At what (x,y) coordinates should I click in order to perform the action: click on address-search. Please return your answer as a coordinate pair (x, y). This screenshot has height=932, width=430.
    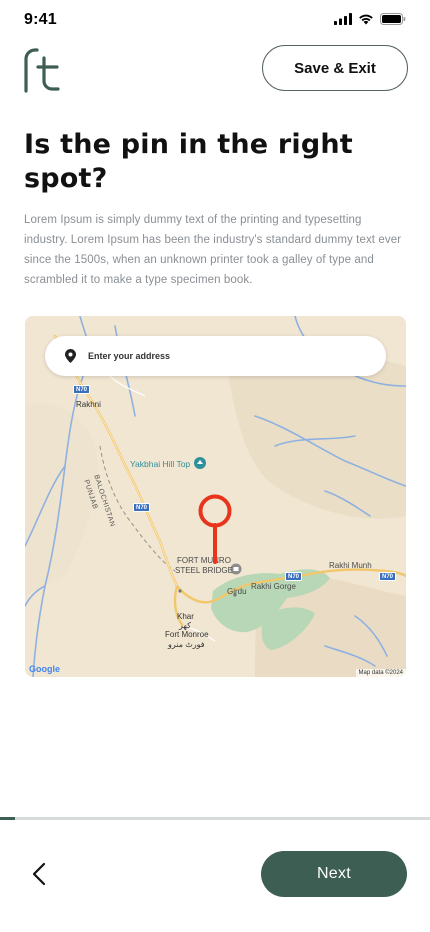
    Looking at the image, I should click on (215, 356).